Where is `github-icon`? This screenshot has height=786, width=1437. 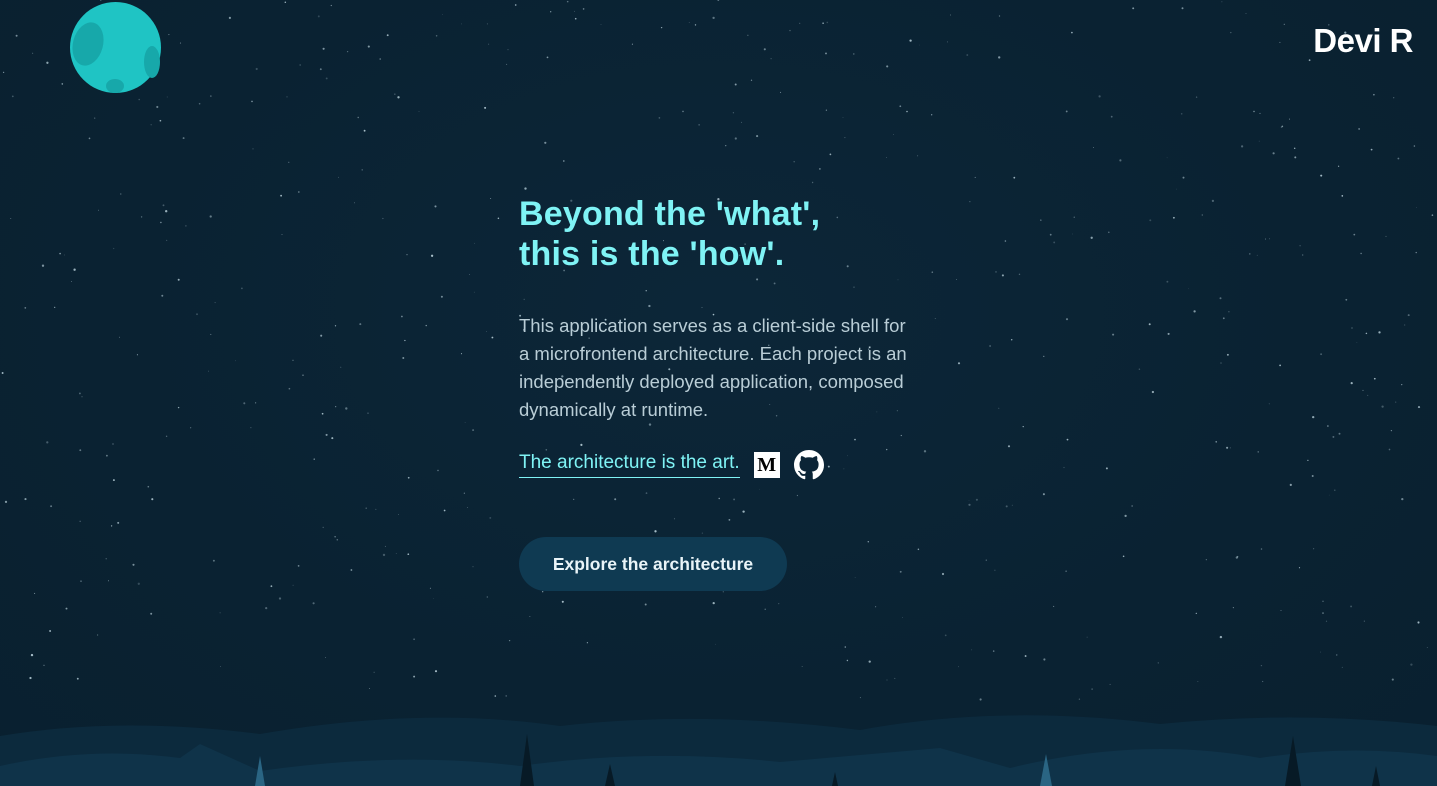 github-icon is located at coordinates (808, 465).